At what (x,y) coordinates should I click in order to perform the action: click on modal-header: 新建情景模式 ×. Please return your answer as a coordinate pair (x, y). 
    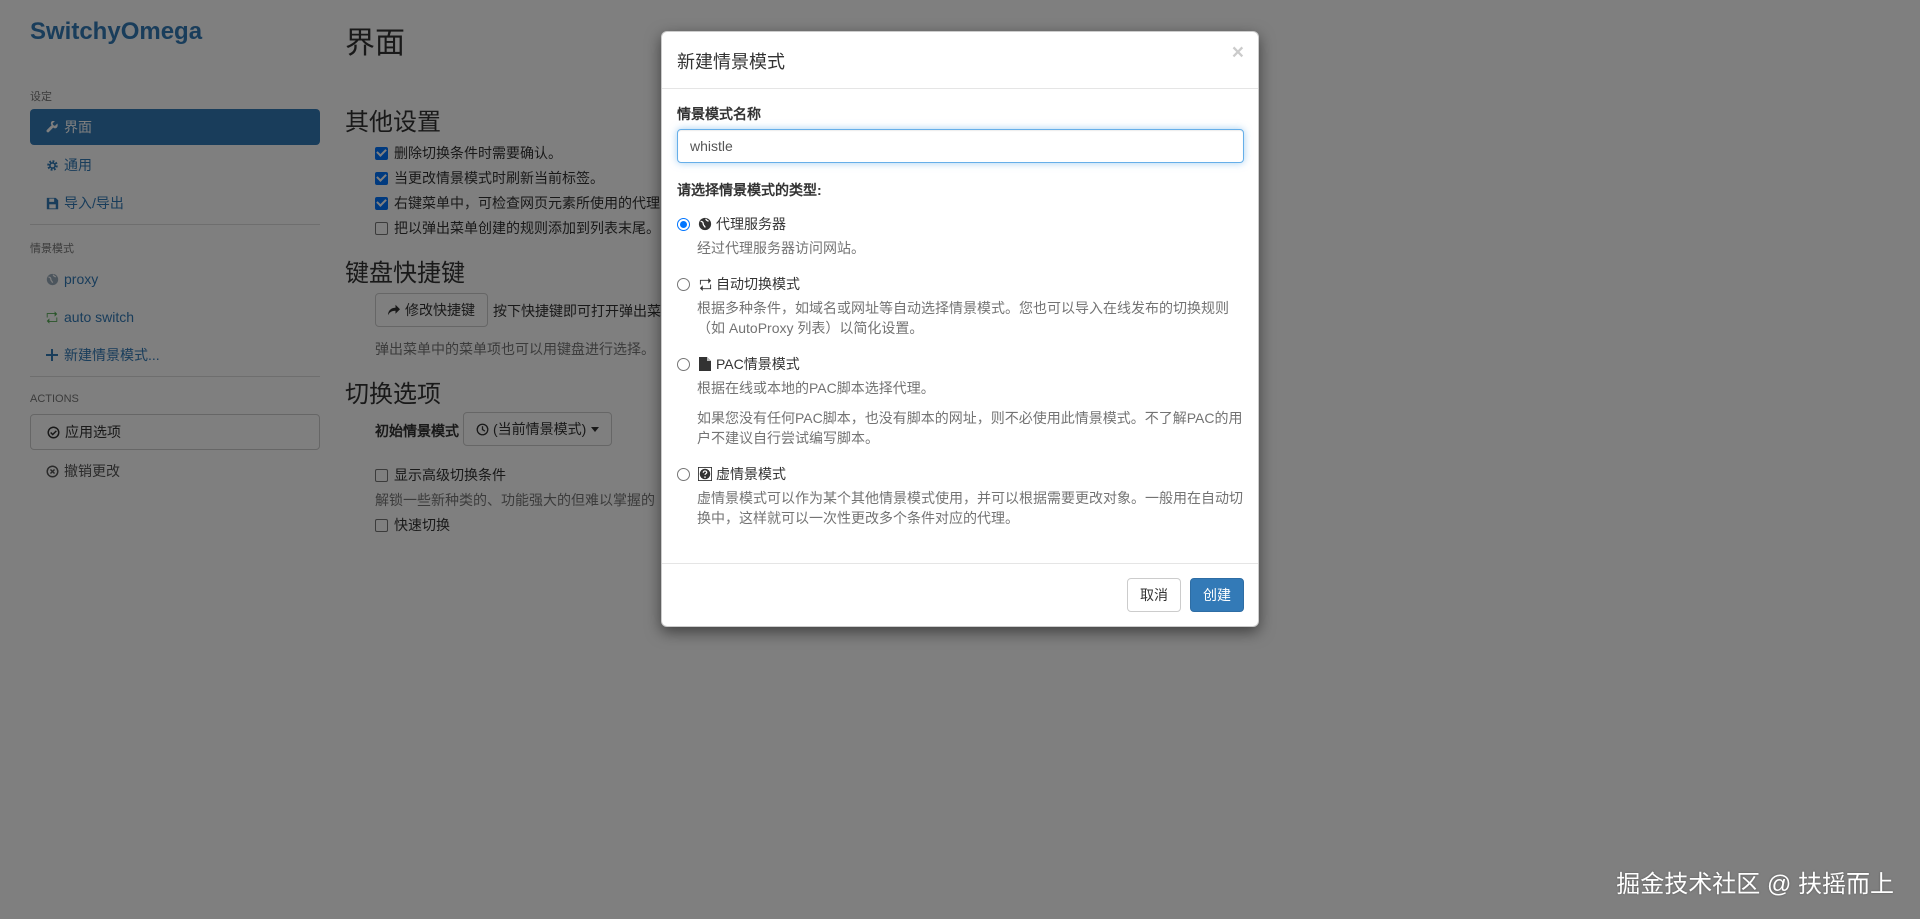
    Looking at the image, I should click on (960, 60).